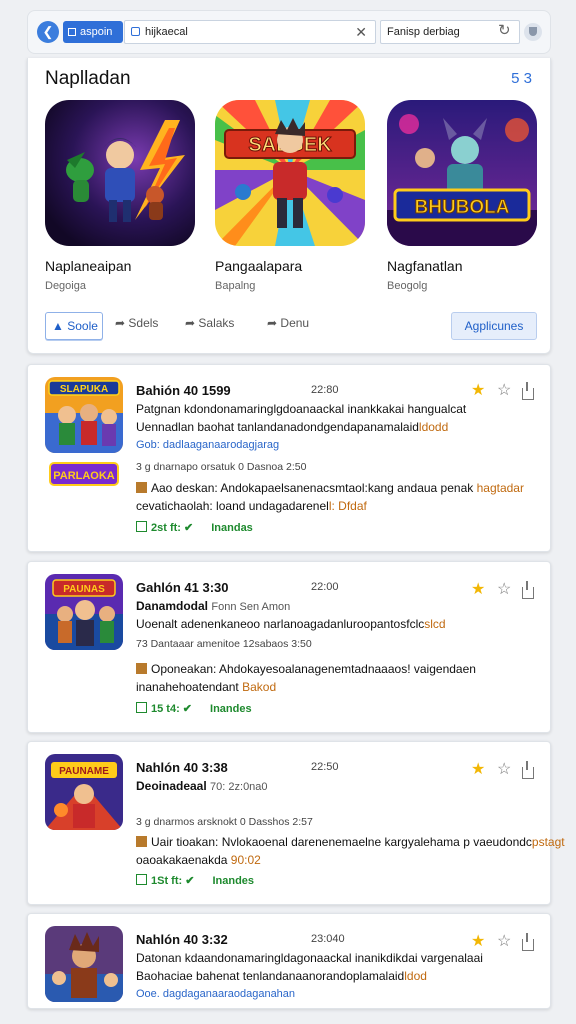 The height and width of the screenshot is (1024, 576). What do you see at coordinates (135, 31) in the screenshot?
I see `lock-icon` at bounding box center [135, 31].